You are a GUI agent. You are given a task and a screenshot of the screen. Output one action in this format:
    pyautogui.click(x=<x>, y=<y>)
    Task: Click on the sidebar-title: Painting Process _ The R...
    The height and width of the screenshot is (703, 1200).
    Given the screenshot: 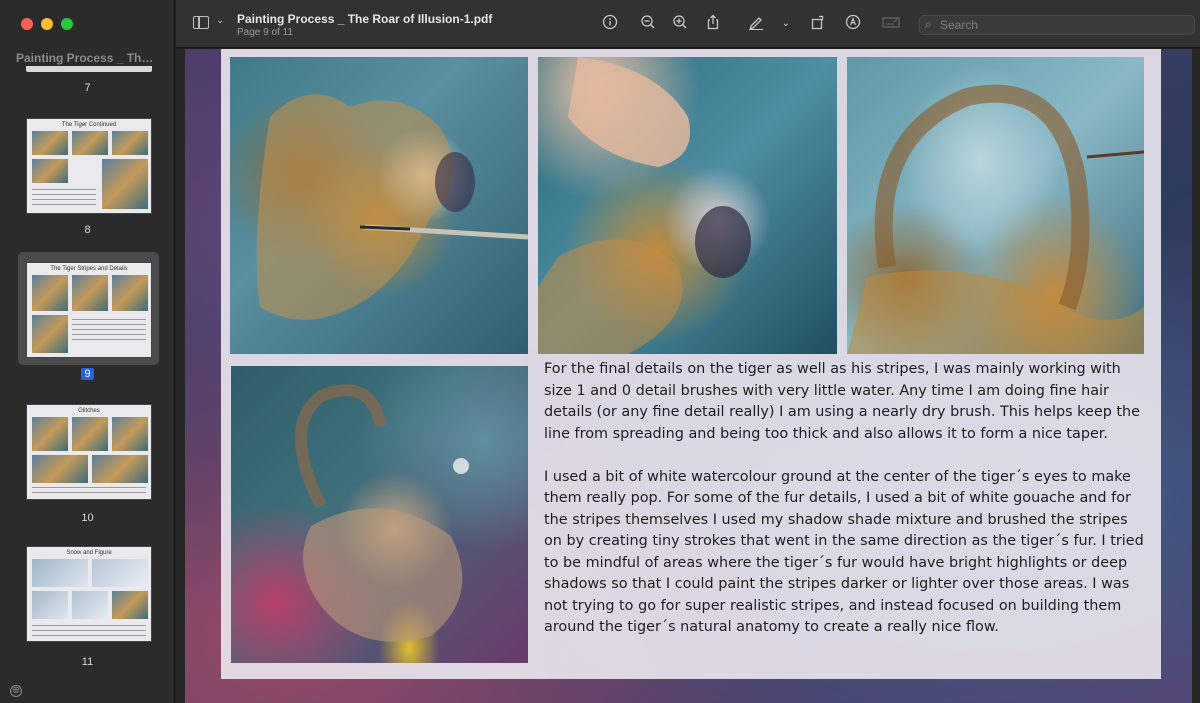 What is the action you would take?
    pyautogui.click(x=87, y=58)
    